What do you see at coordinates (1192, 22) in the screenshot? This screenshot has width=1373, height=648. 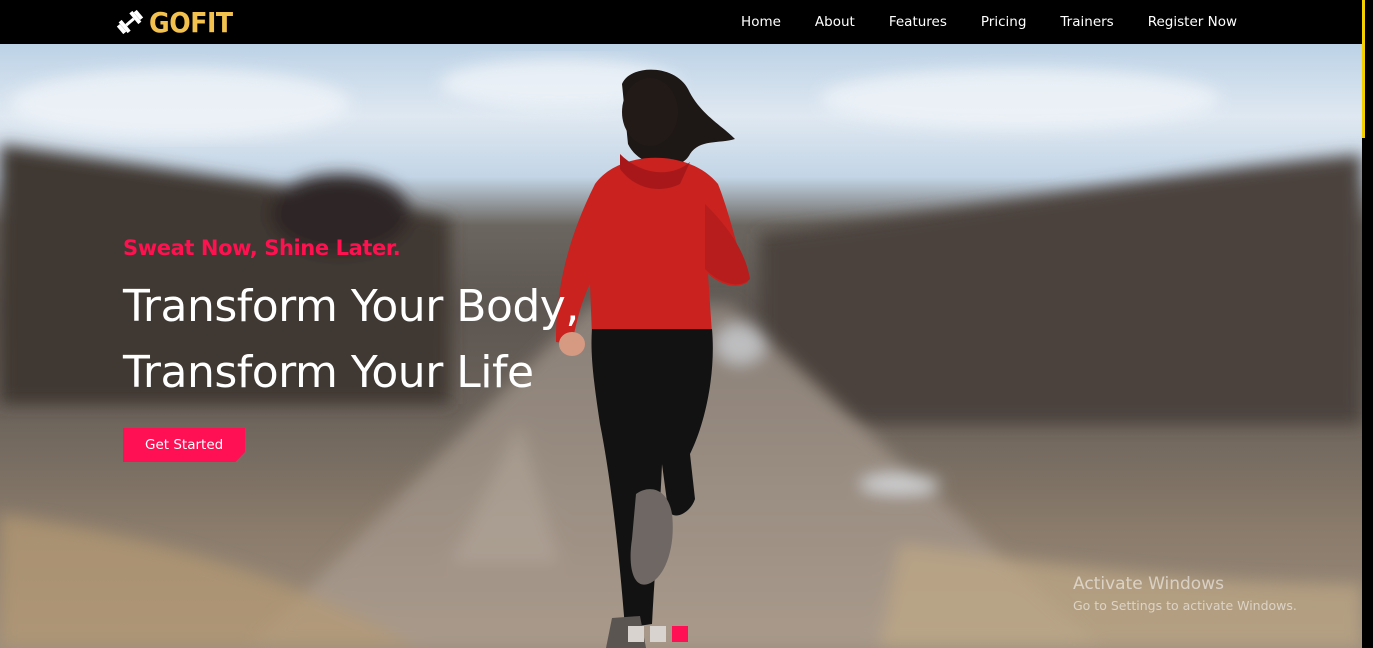 I see `nav-register-now: Register Now` at bounding box center [1192, 22].